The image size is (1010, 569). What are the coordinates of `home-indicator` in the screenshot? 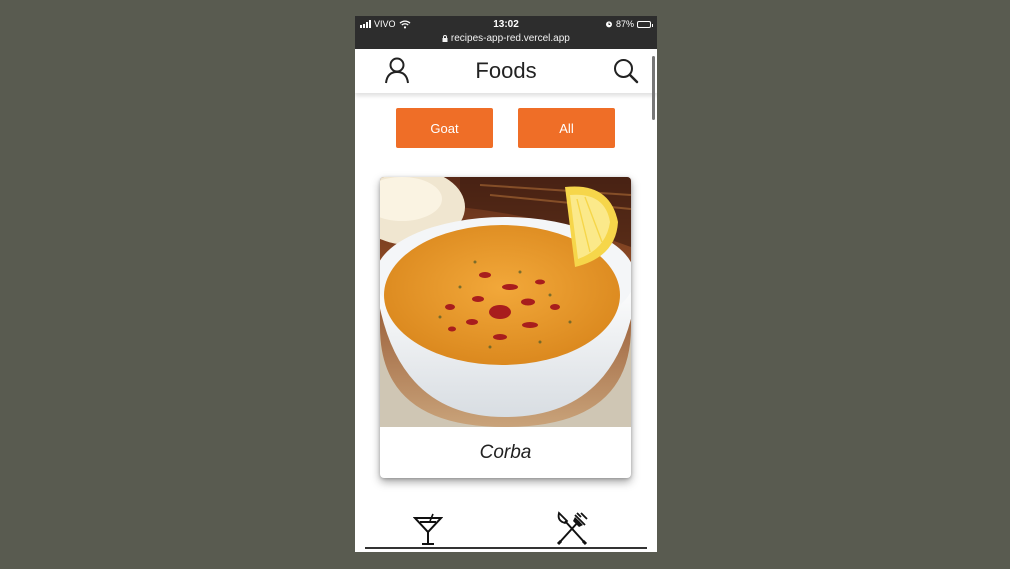 It's located at (506, 548).